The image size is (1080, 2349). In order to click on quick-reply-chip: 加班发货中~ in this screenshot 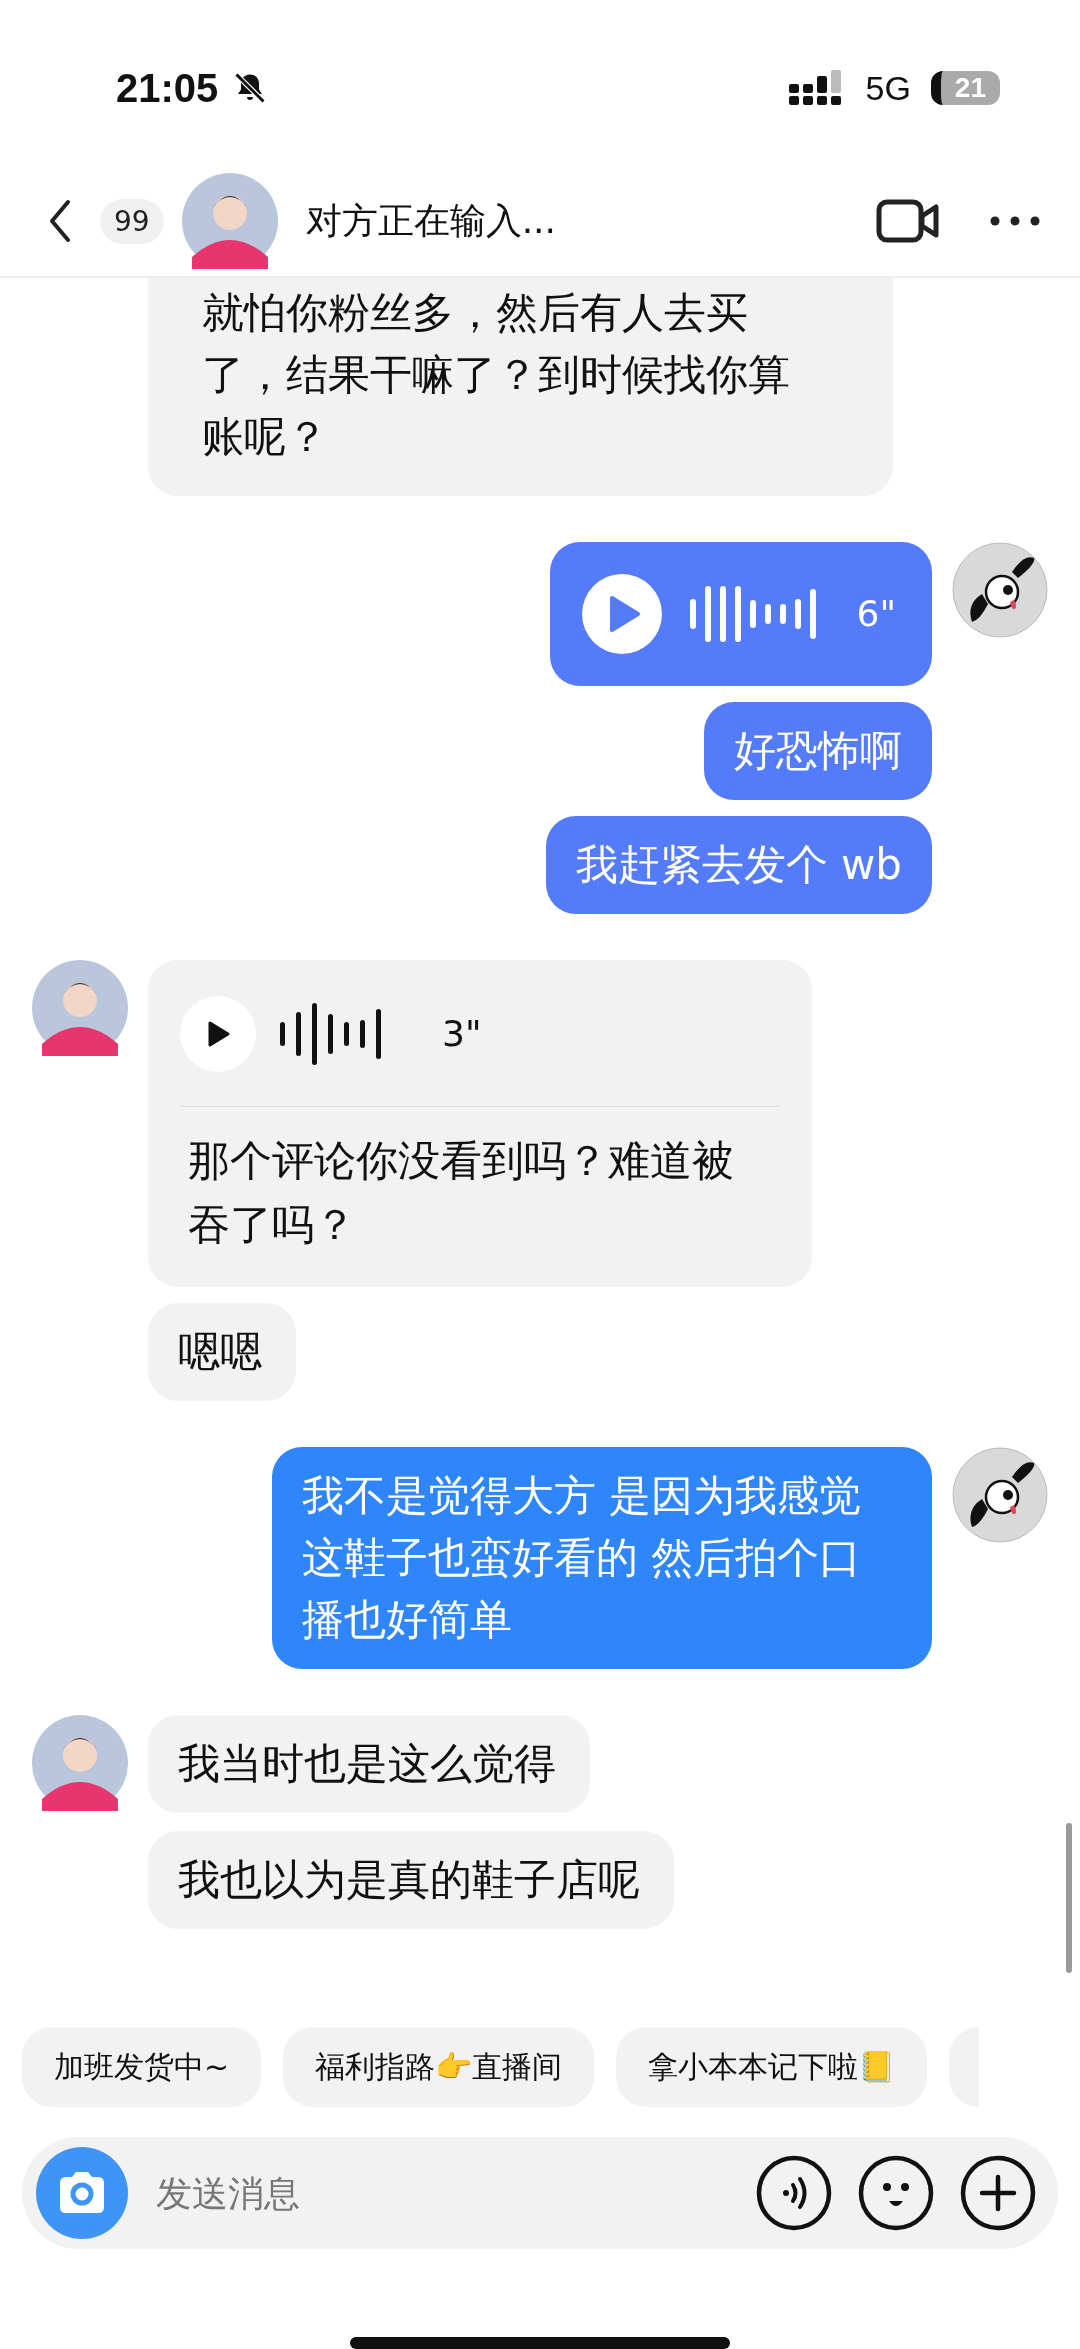, I will do `click(142, 2067)`.